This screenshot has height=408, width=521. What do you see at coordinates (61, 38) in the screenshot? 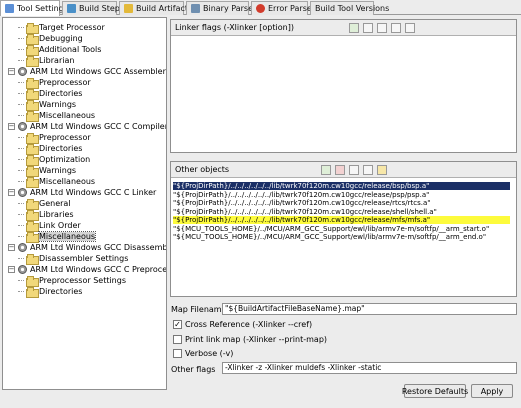
I see `tree-item-label: Debugging` at bounding box center [61, 38].